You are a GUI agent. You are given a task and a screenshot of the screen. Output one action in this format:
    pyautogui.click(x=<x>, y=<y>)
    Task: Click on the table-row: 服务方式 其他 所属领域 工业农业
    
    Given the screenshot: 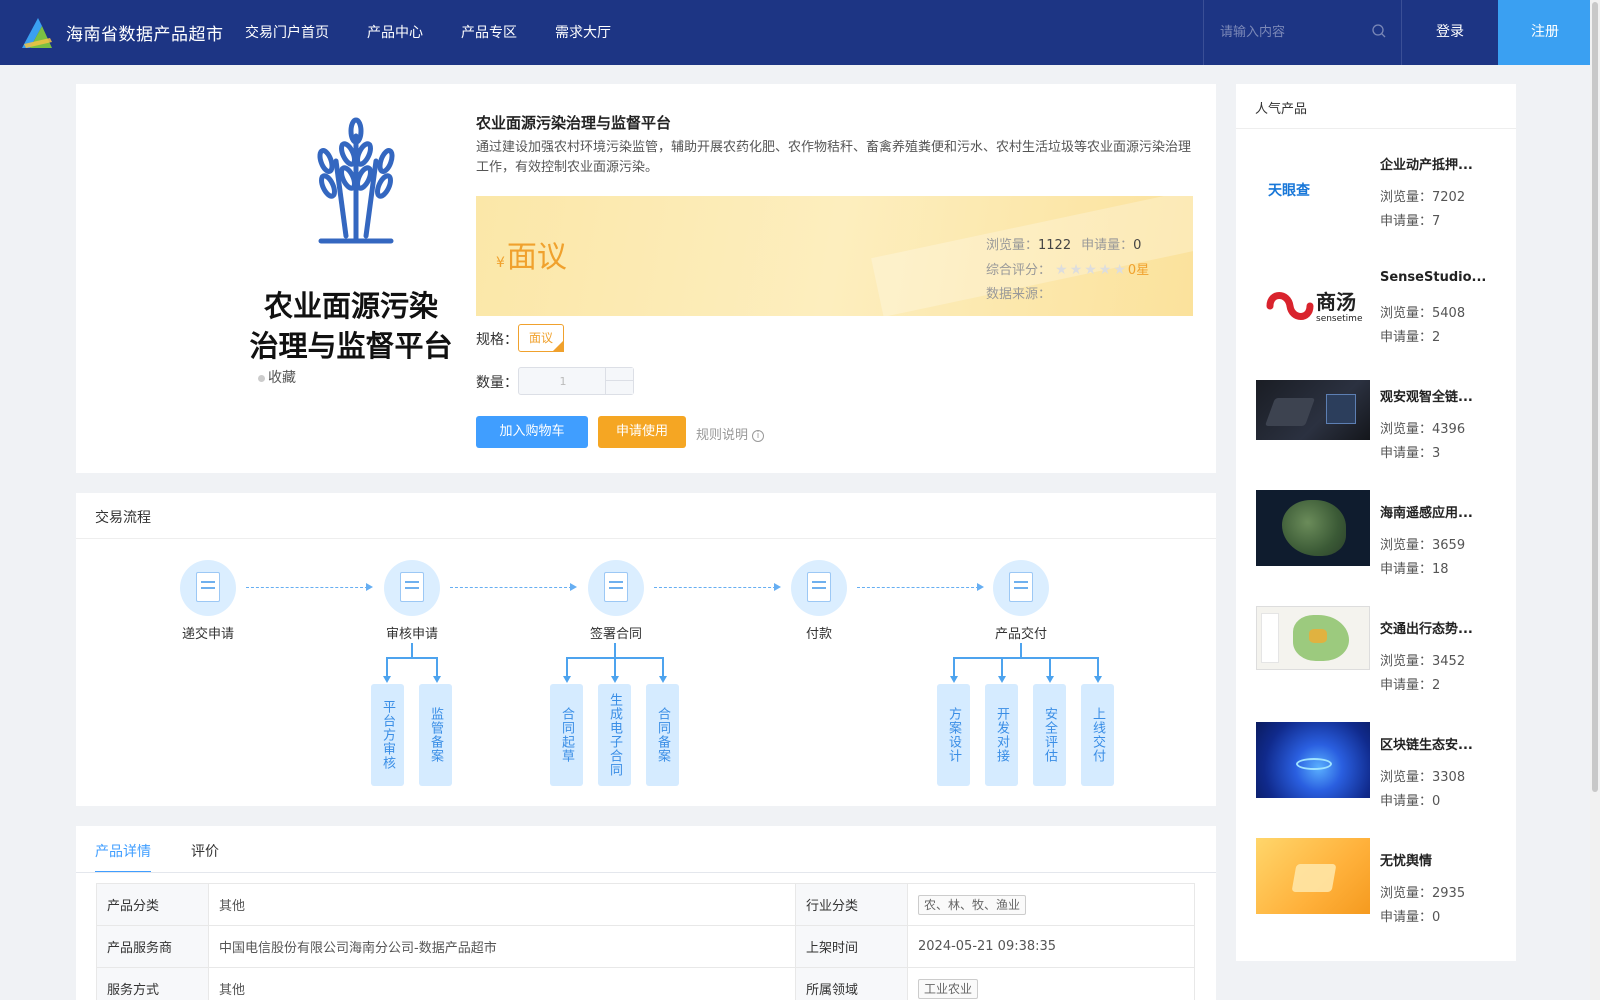 What is the action you would take?
    pyautogui.click(x=645, y=983)
    